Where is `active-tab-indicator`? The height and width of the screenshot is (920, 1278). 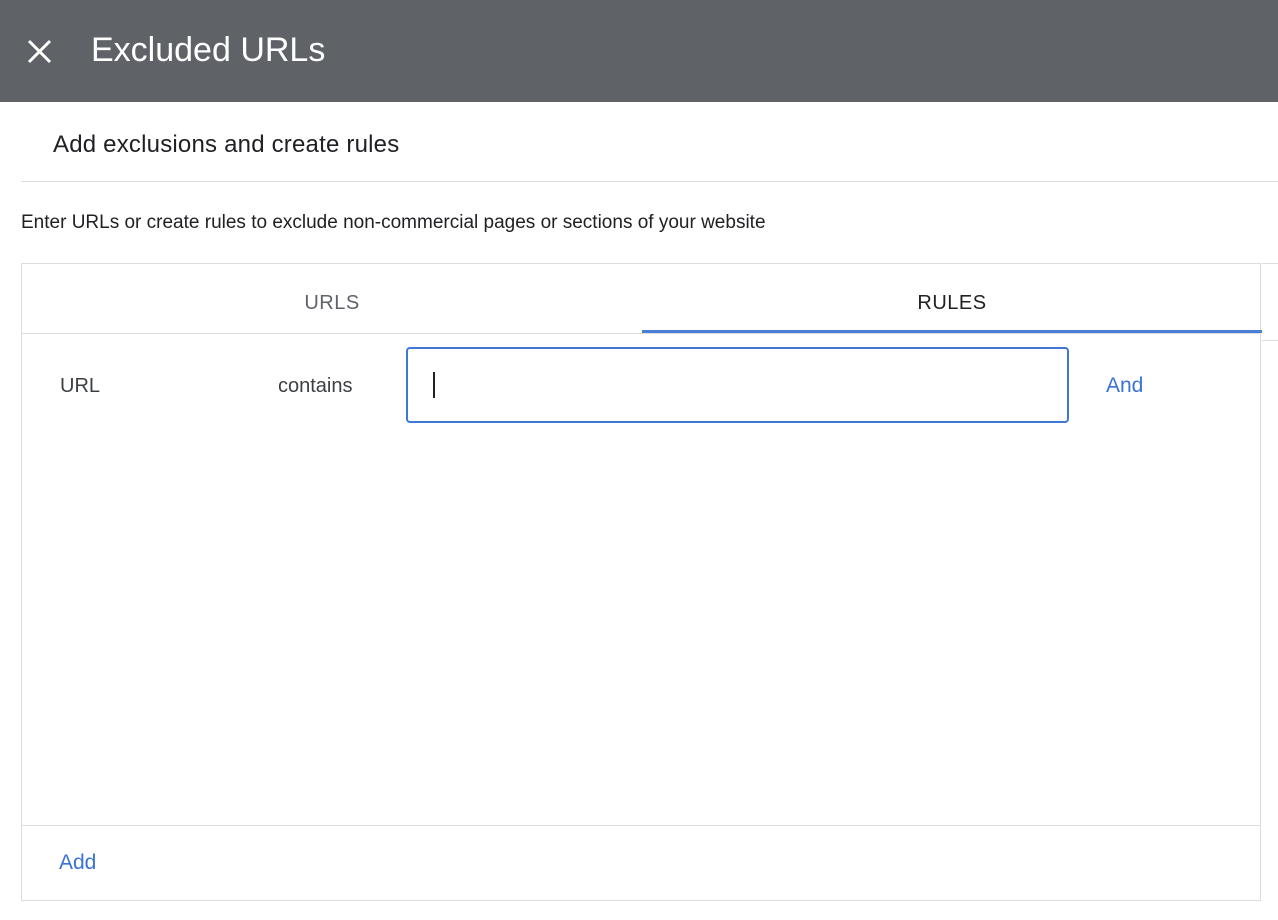 active-tab-indicator is located at coordinates (952, 331).